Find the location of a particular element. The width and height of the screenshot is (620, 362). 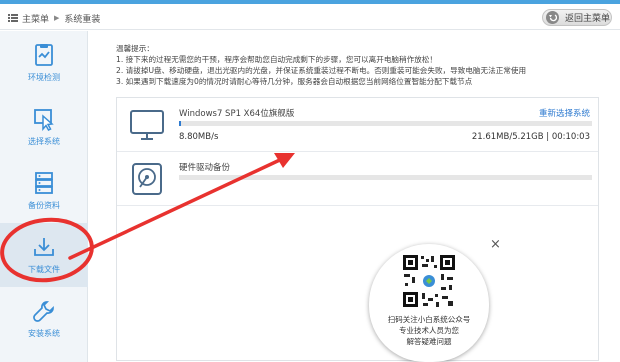

qr-text-line: 解答疑难问题 is located at coordinates (429, 341).